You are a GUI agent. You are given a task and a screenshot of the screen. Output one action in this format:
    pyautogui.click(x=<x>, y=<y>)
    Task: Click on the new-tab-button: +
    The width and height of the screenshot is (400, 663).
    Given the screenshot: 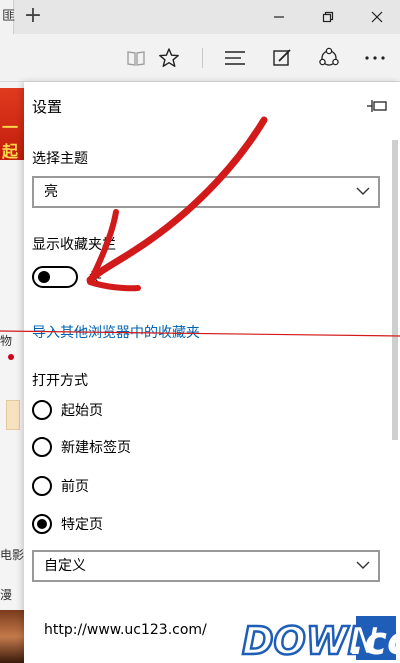 What is the action you would take?
    pyautogui.click(x=33, y=17)
    